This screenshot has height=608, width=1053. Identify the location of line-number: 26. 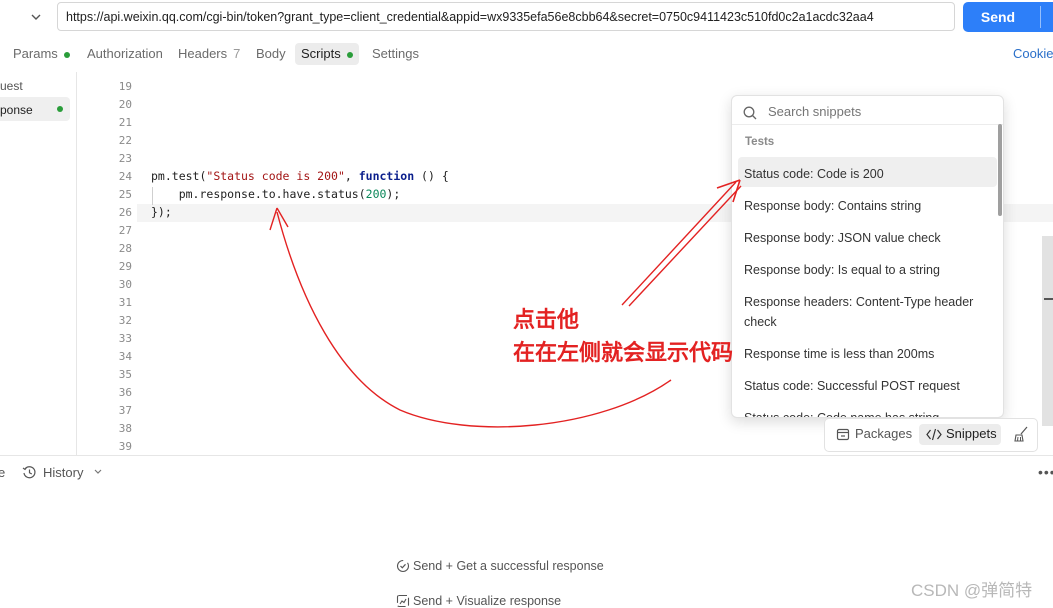
(125, 212).